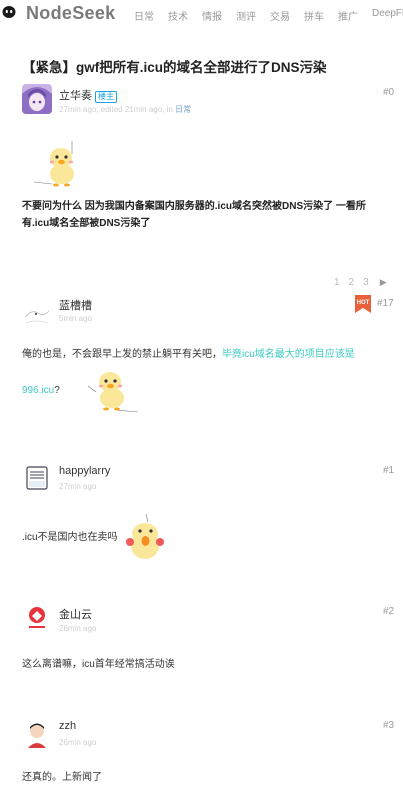 The height and width of the screenshot is (800, 403). What do you see at coordinates (75, 305) in the screenshot?
I see `author-name: 蓝槽槽` at bounding box center [75, 305].